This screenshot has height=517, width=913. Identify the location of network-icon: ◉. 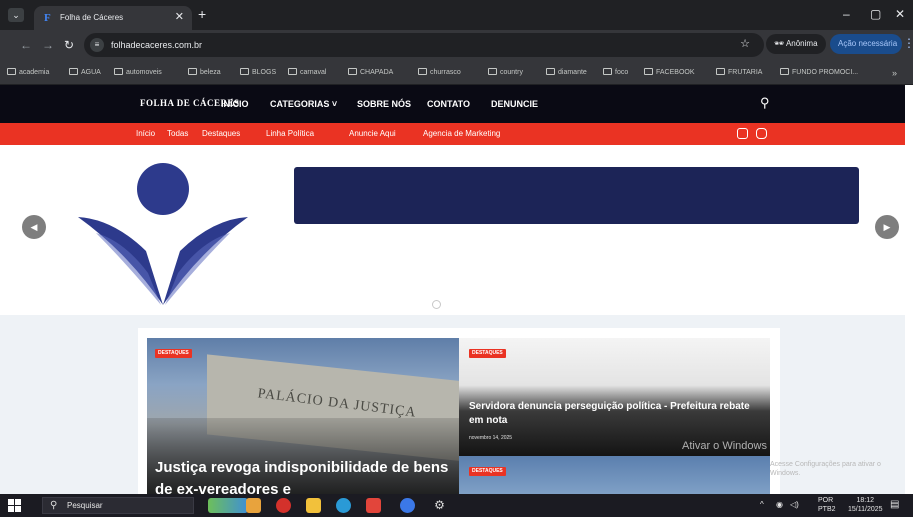
(779, 505).